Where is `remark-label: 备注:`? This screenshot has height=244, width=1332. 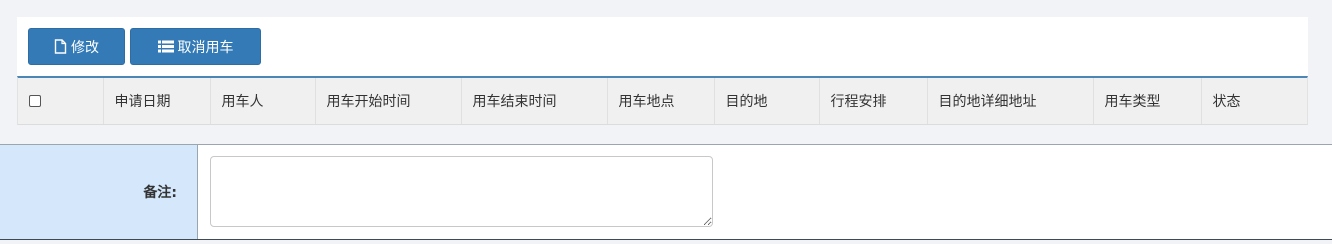 remark-label: 备注: is located at coordinates (99, 192).